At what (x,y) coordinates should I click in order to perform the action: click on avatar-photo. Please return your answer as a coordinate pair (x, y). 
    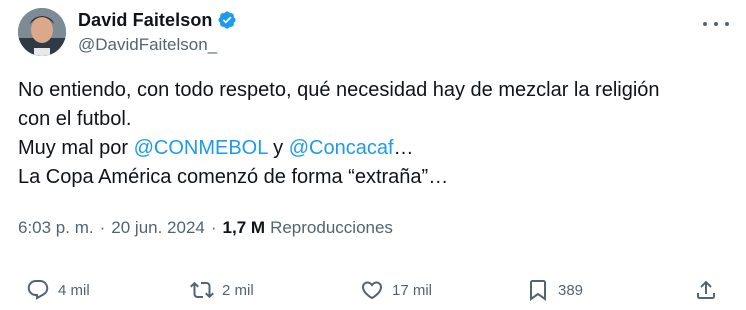
    Looking at the image, I should click on (42, 32).